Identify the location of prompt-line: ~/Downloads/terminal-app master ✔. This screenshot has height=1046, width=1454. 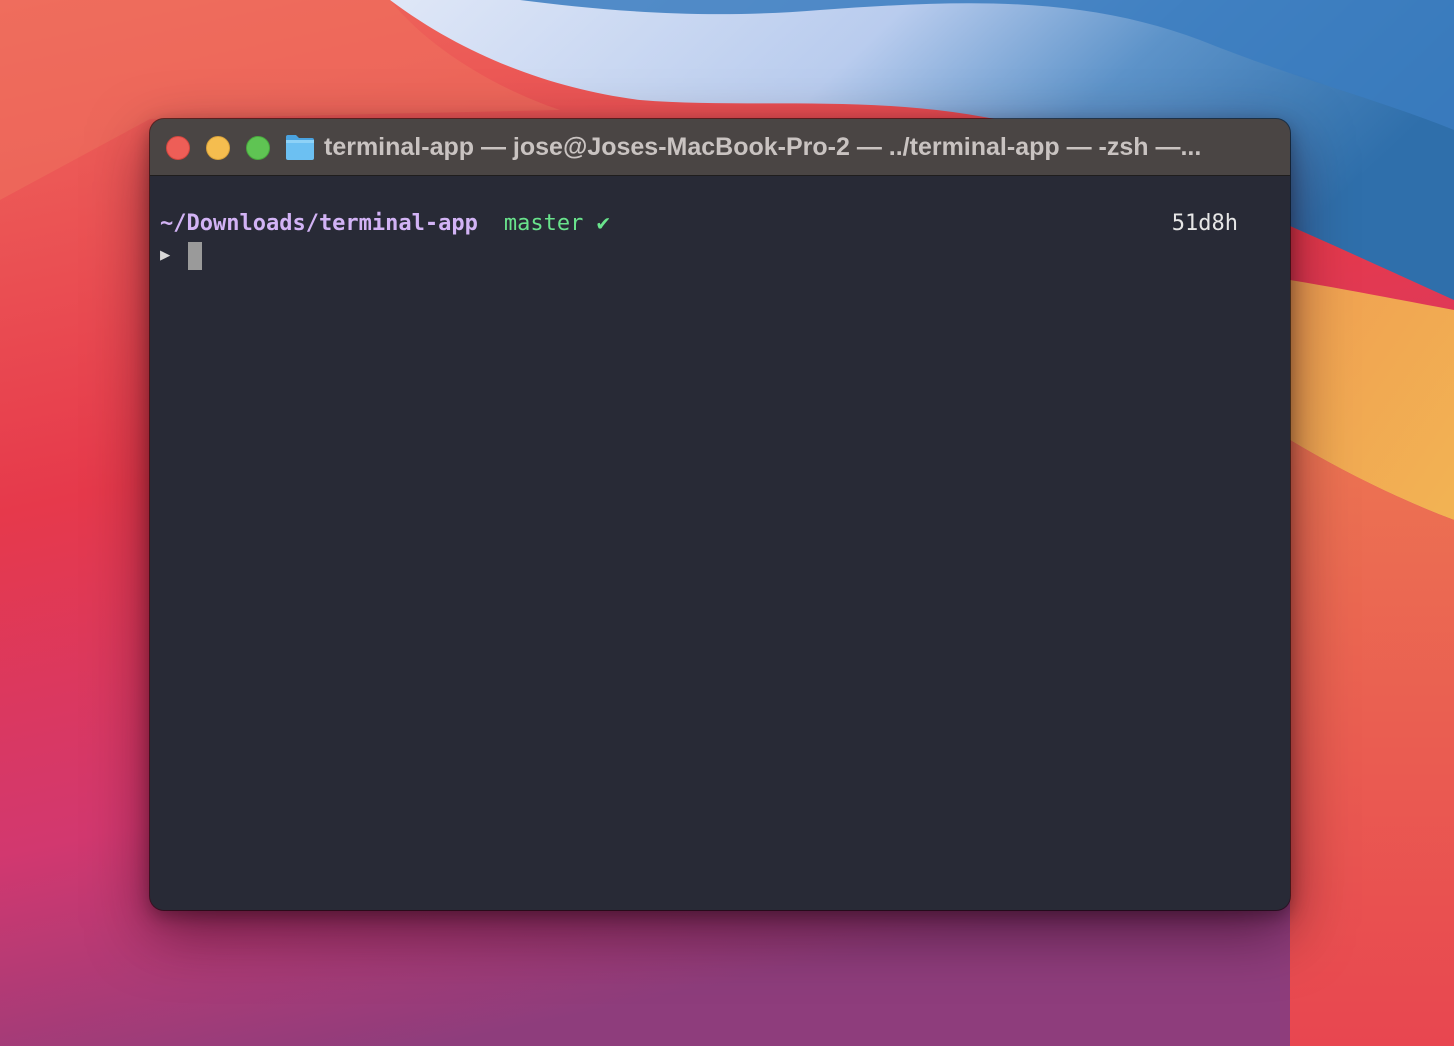
(385, 224).